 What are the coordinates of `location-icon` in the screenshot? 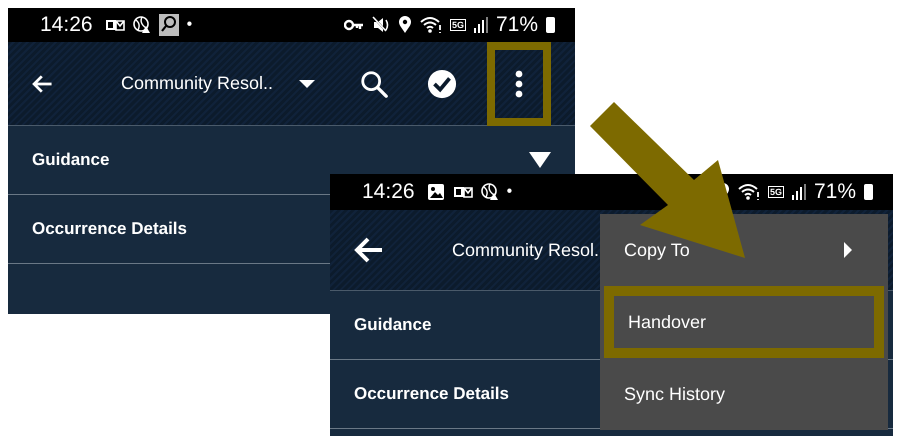 It's located at (405, 25).